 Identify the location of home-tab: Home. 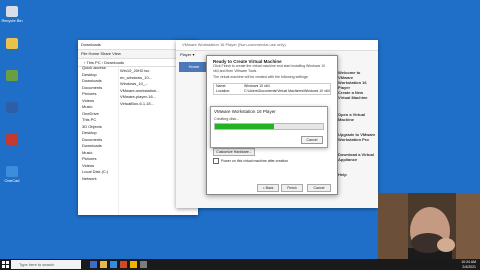
(194, 67).